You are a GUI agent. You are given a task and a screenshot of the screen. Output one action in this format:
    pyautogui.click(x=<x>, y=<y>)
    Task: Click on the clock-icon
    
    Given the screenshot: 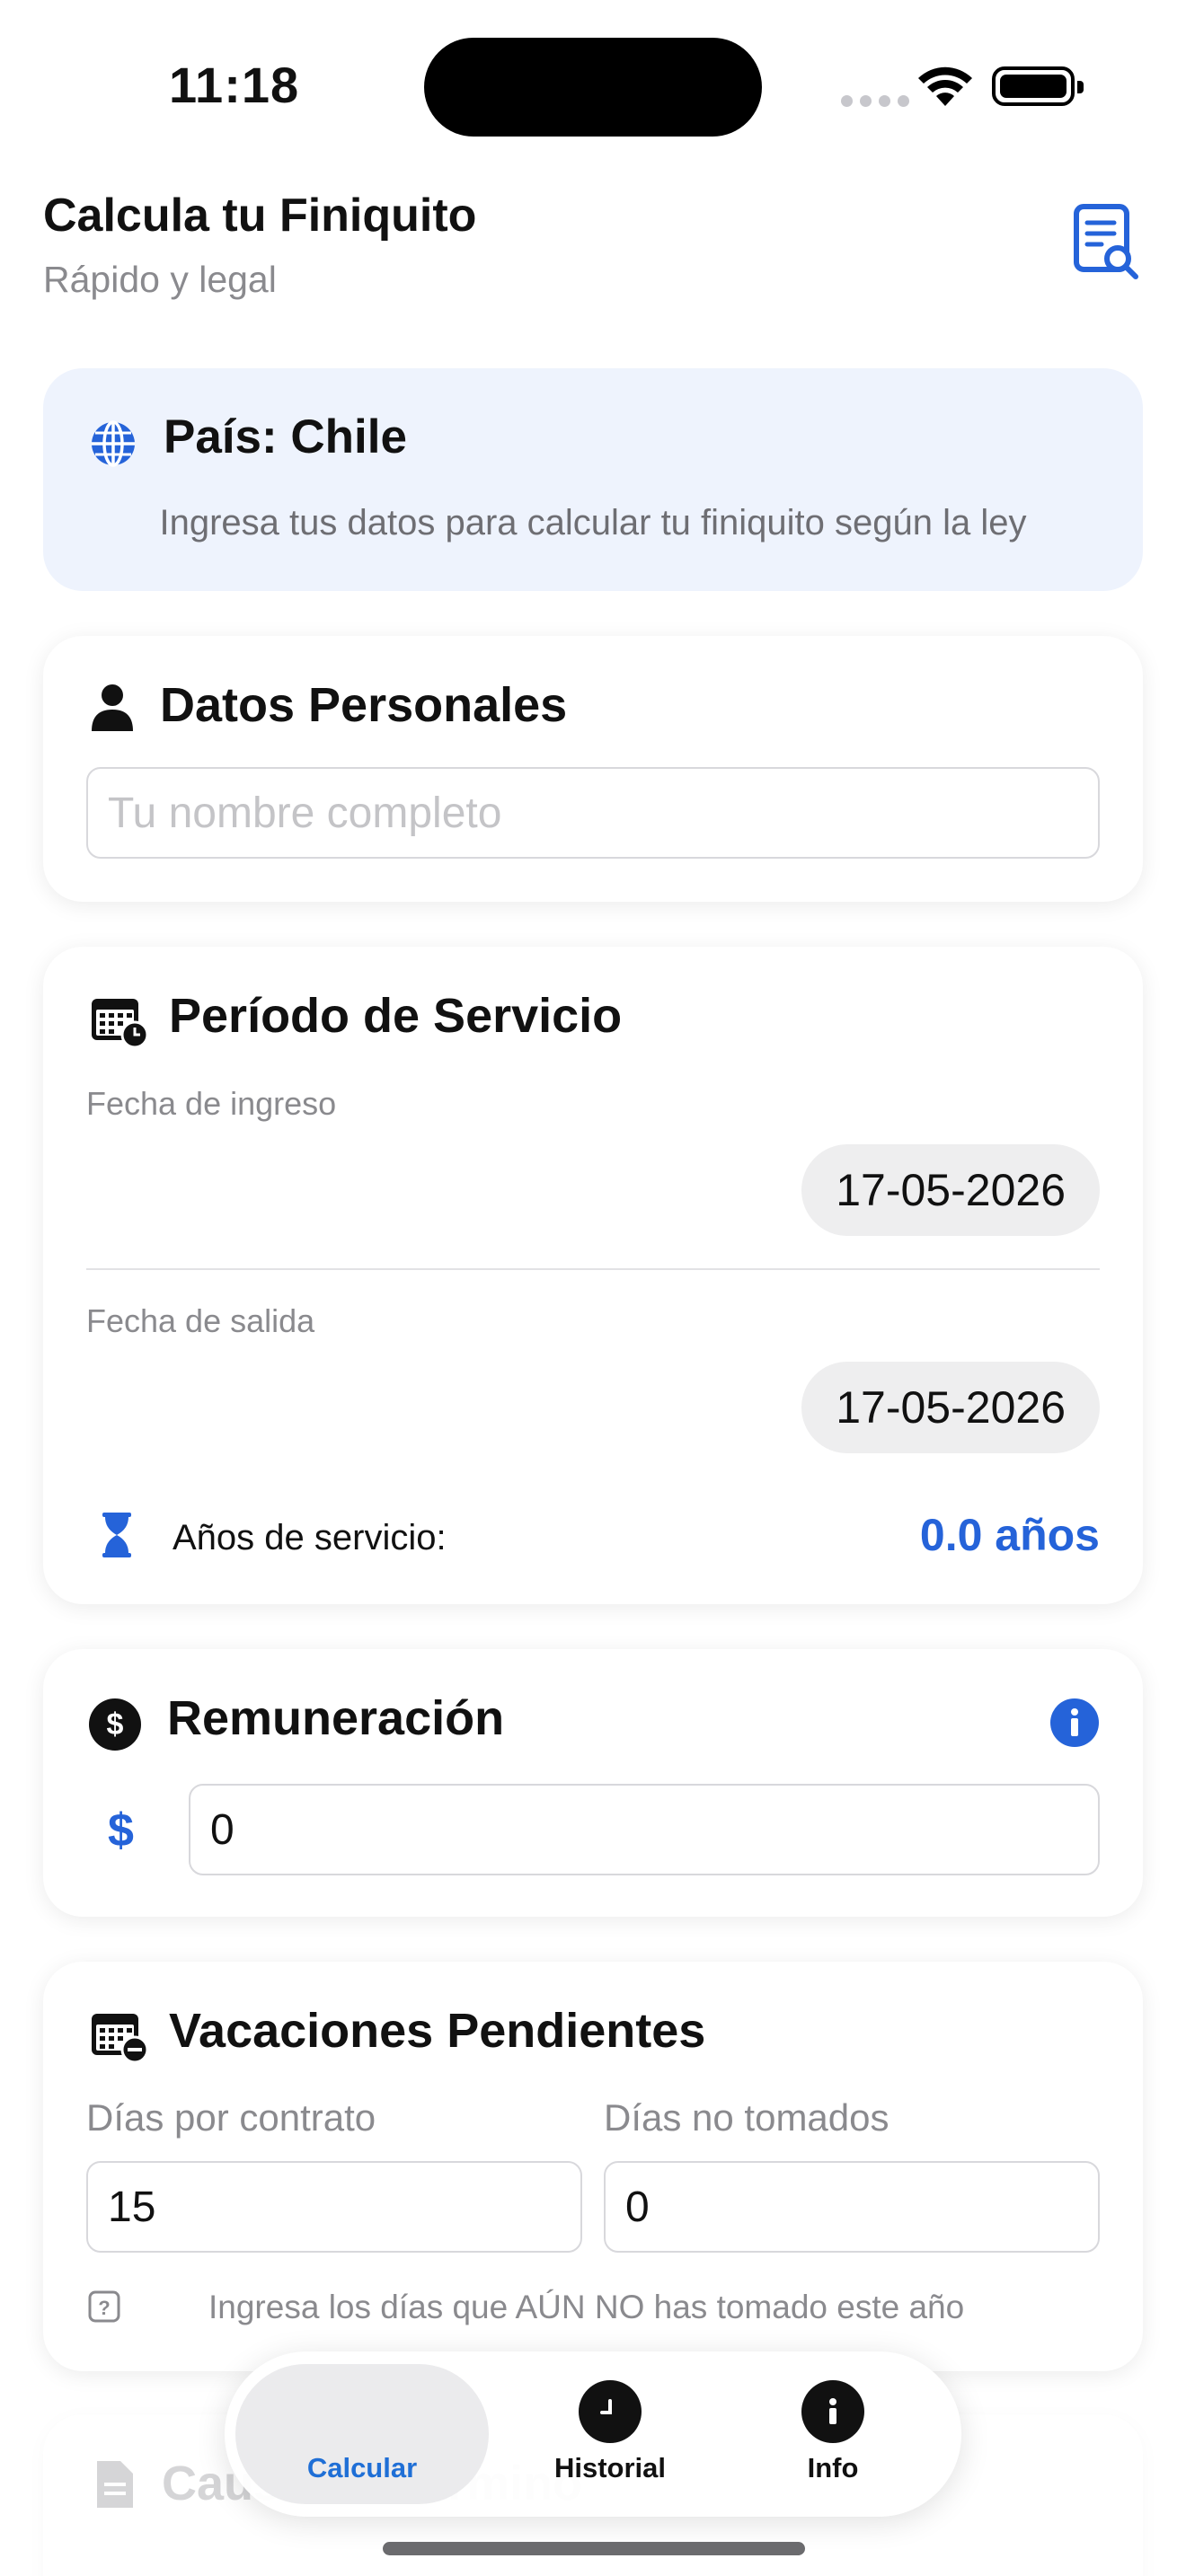 What is the action you would take?
    pyautogui.click(x=610, y=2411)
    